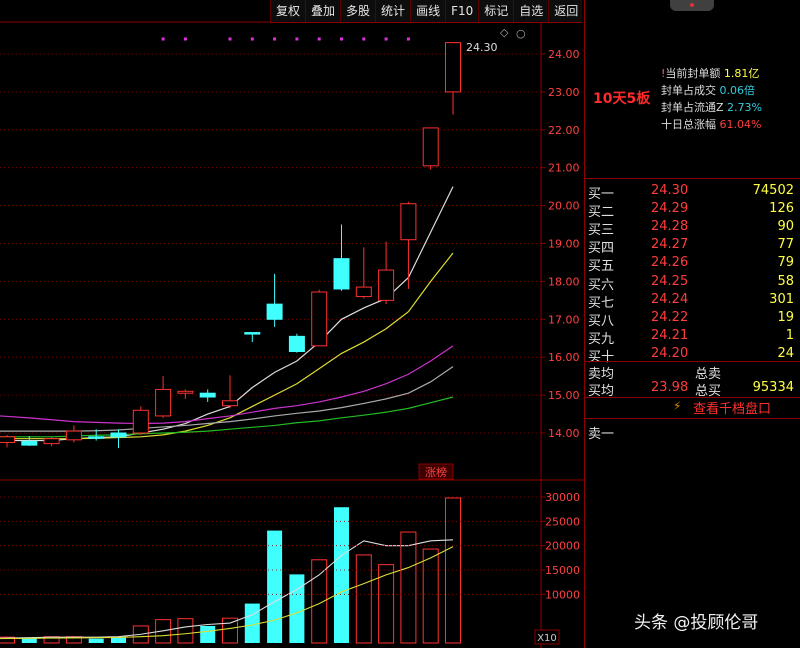 The width and height of the screenshot is (800, 648). Describe the element at coordinates (436, 472) in the screenshot. I see `limit-up-tag: 涨榜` at that location.